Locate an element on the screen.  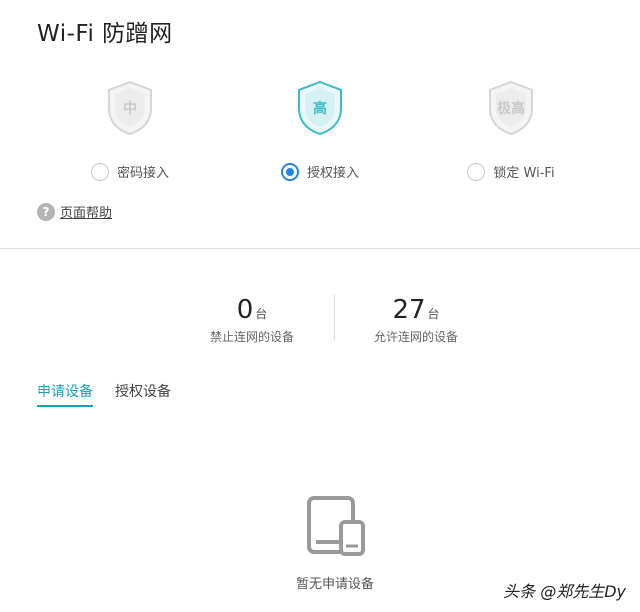
device-tabs: 申请设备 授权设备 is located at coordinates (104, 394).